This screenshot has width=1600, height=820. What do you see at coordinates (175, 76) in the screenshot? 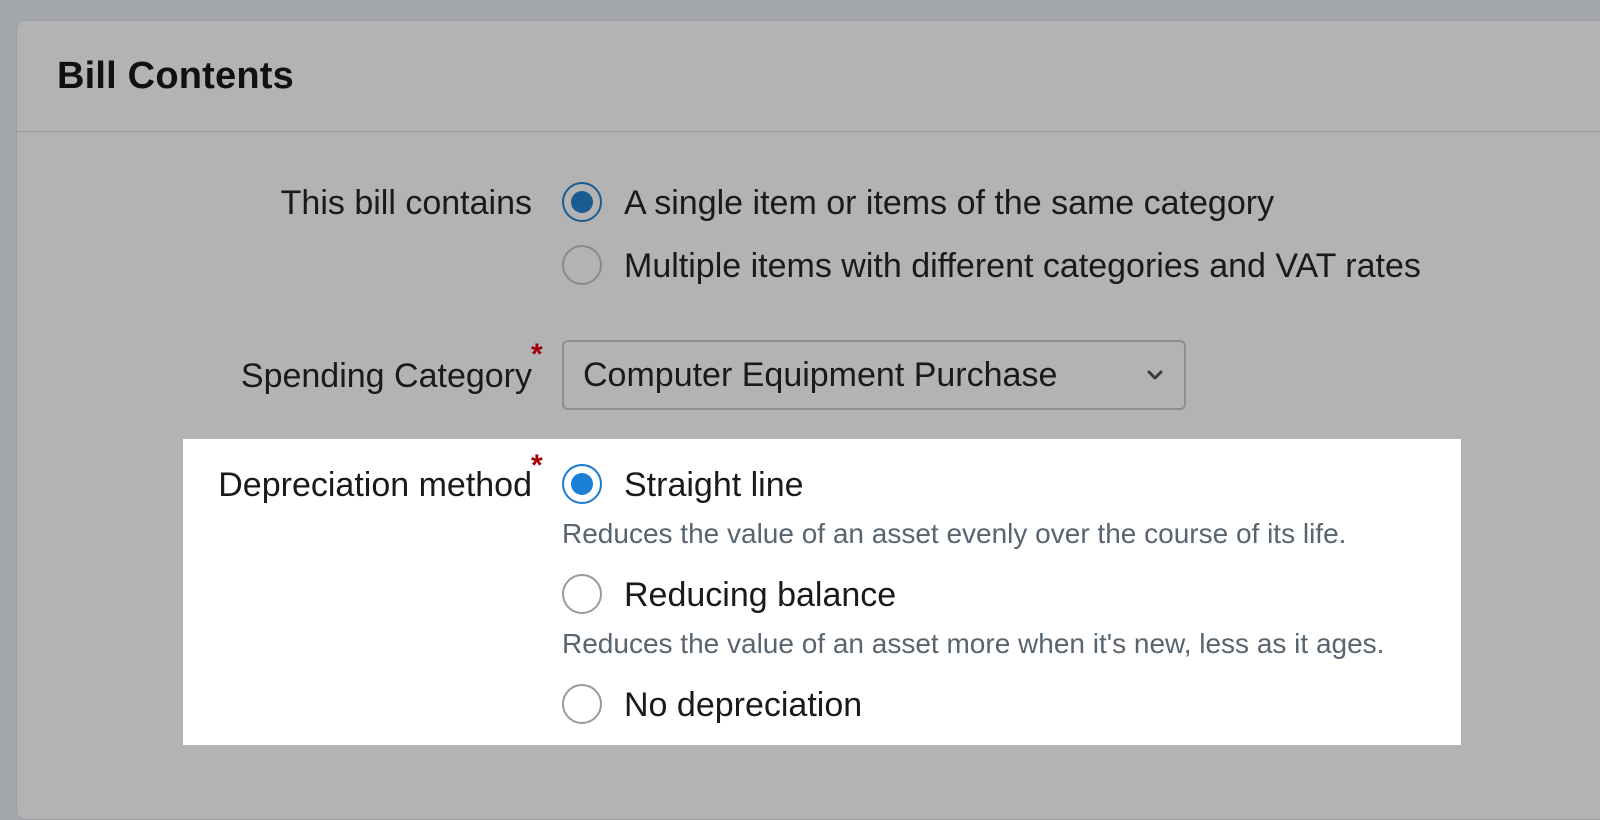
I see `panel-title: Bill Contents` at bounding box center [175, 76].